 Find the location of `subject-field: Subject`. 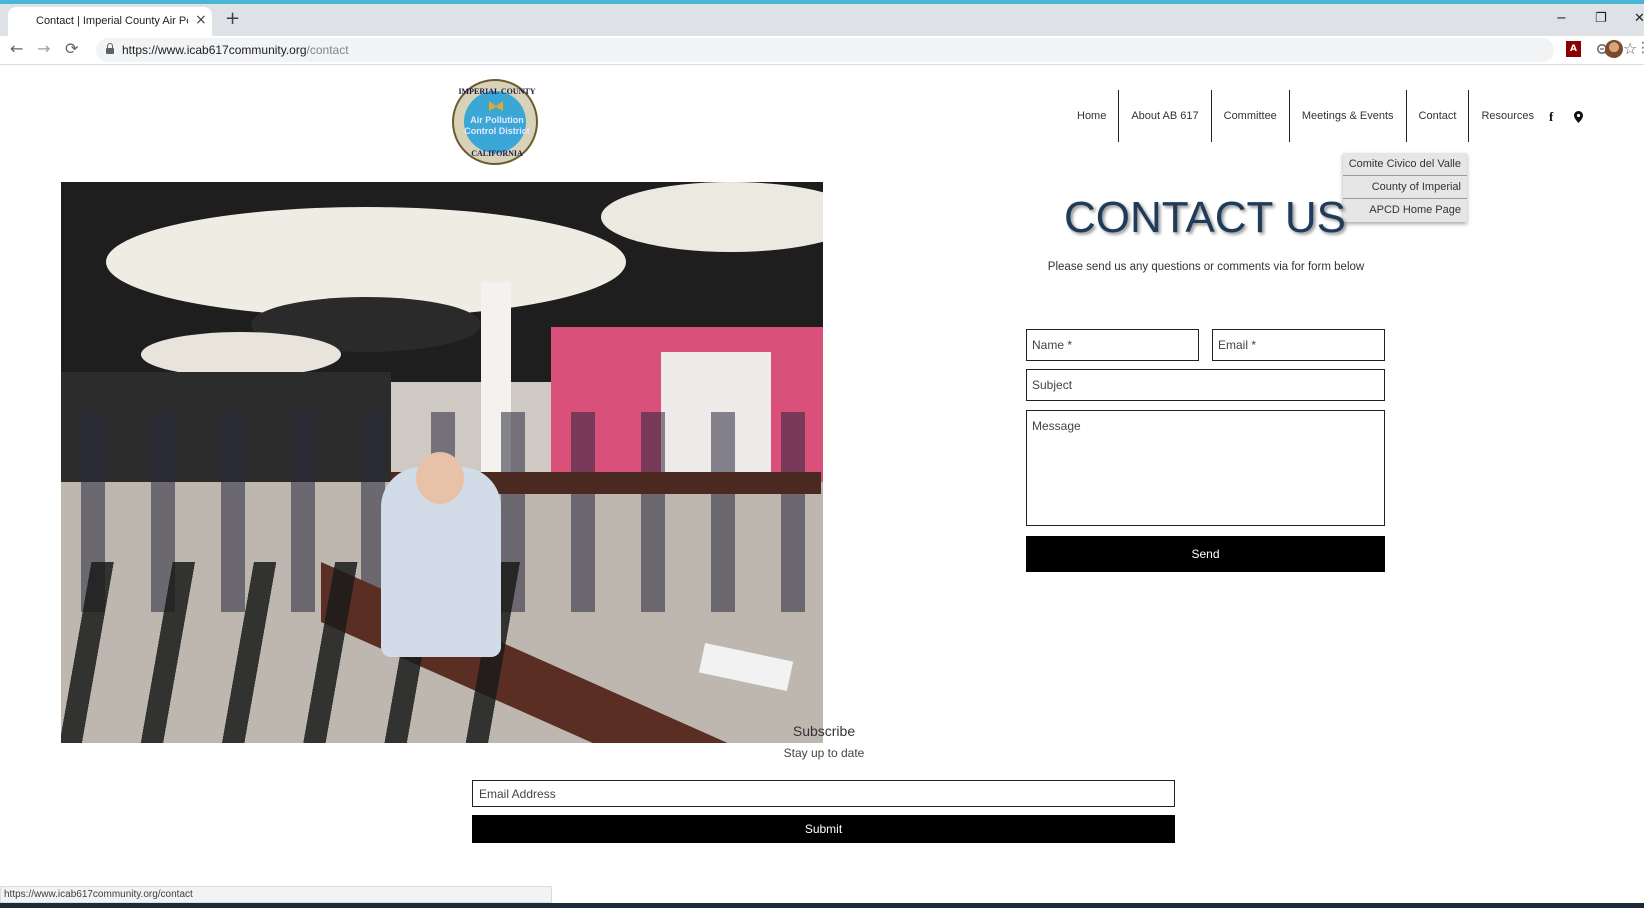

subject-field: Subject is located at coordinates (1205, 385).